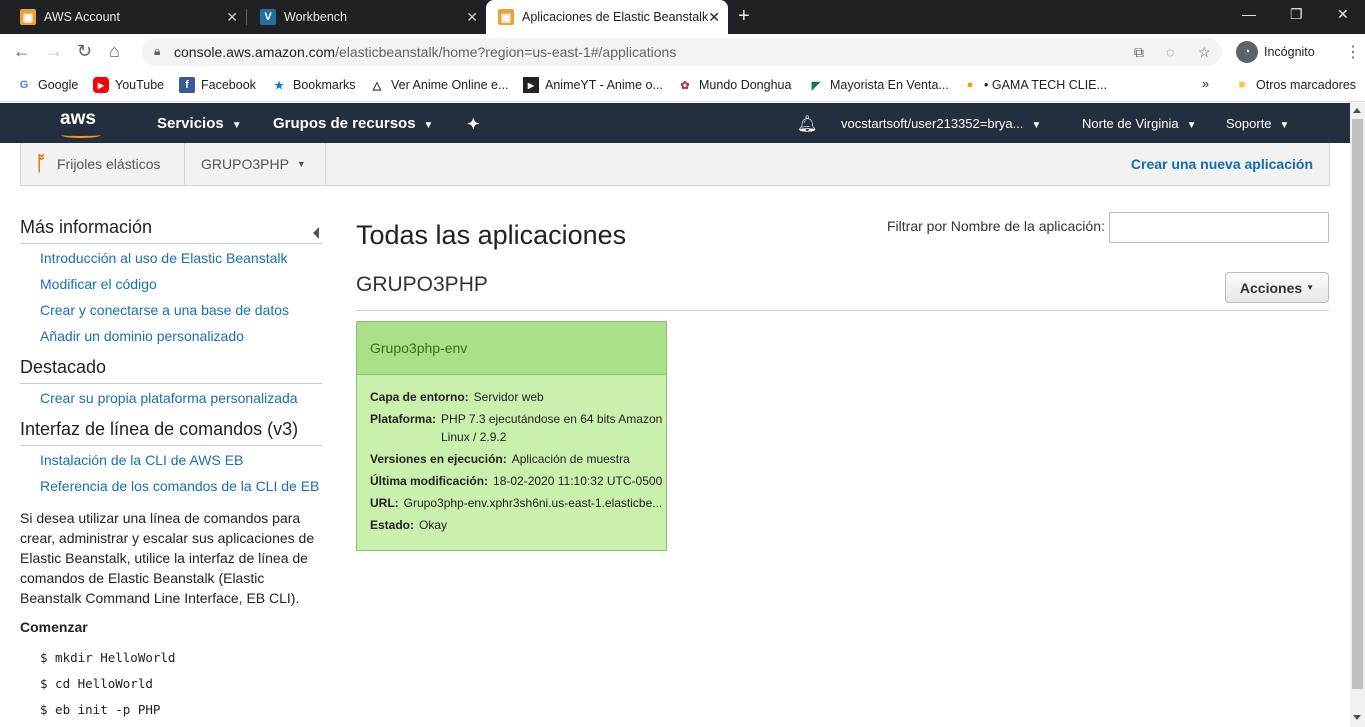 The image size is (1365, 727). What do you see at coordinates (422, 284) in the screenshot?
I see `application-name: GRUPO3PHP` at bounding box center [422, 284].